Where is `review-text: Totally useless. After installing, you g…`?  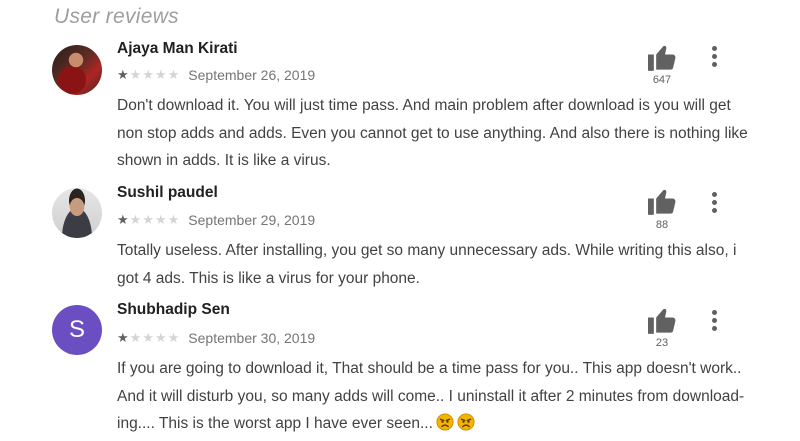
review-text: Totally useless. After installing, you g… is located at coordinates (427, 264).